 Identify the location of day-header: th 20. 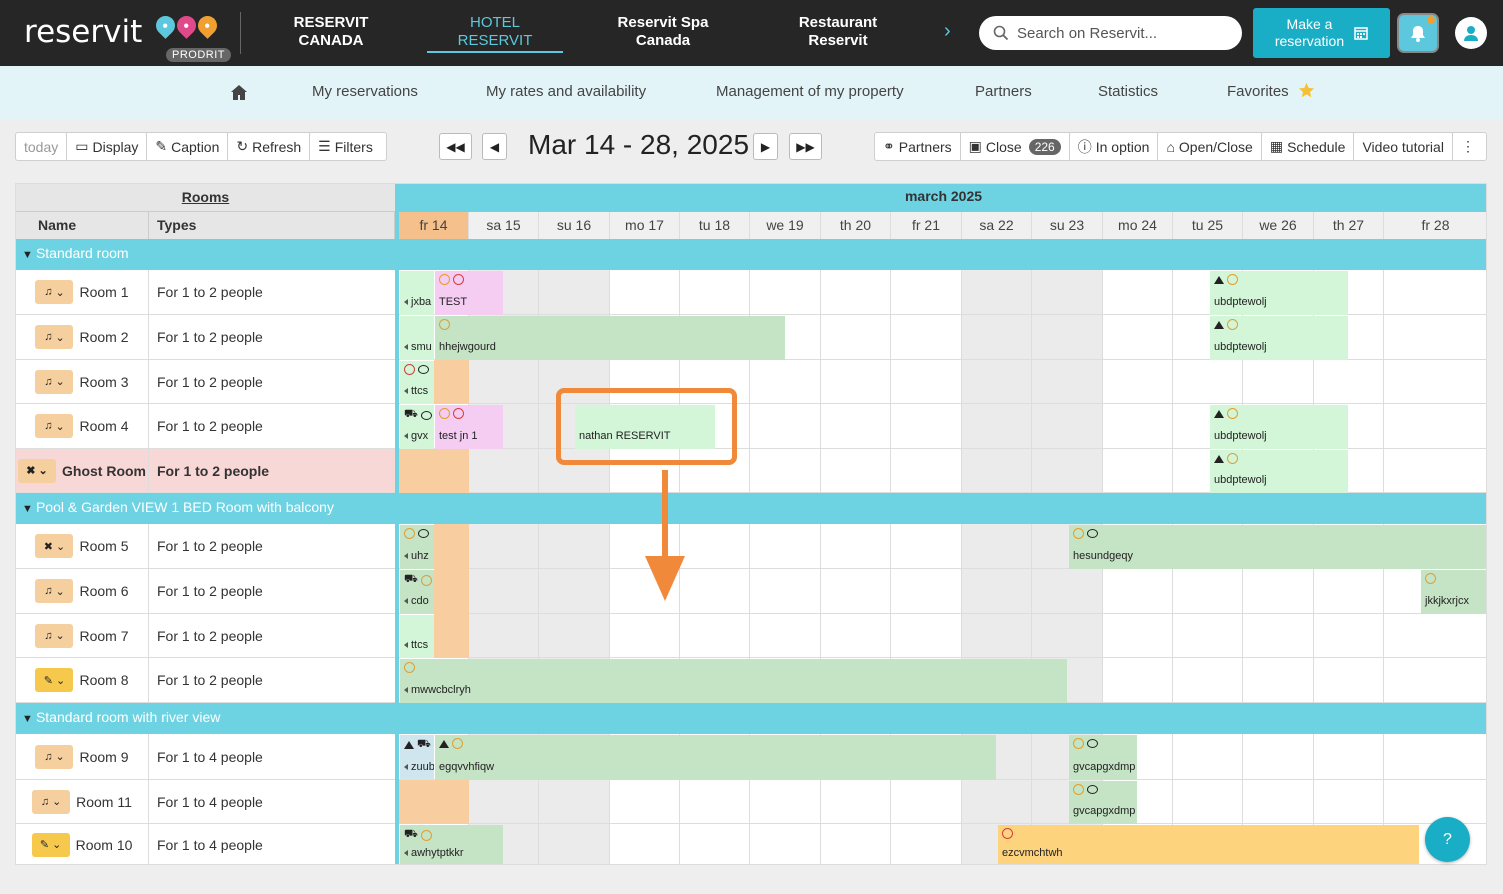
(856, 225).